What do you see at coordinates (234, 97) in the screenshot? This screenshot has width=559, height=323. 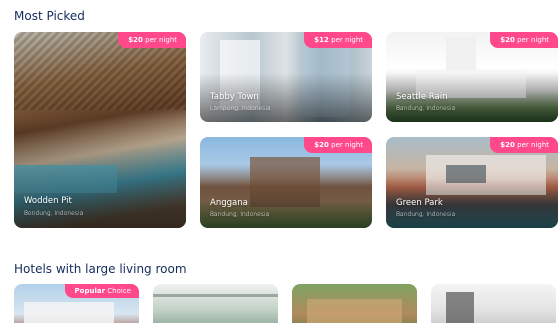 I see `property-name: Tabby Town` at bounding box center [234, 97].